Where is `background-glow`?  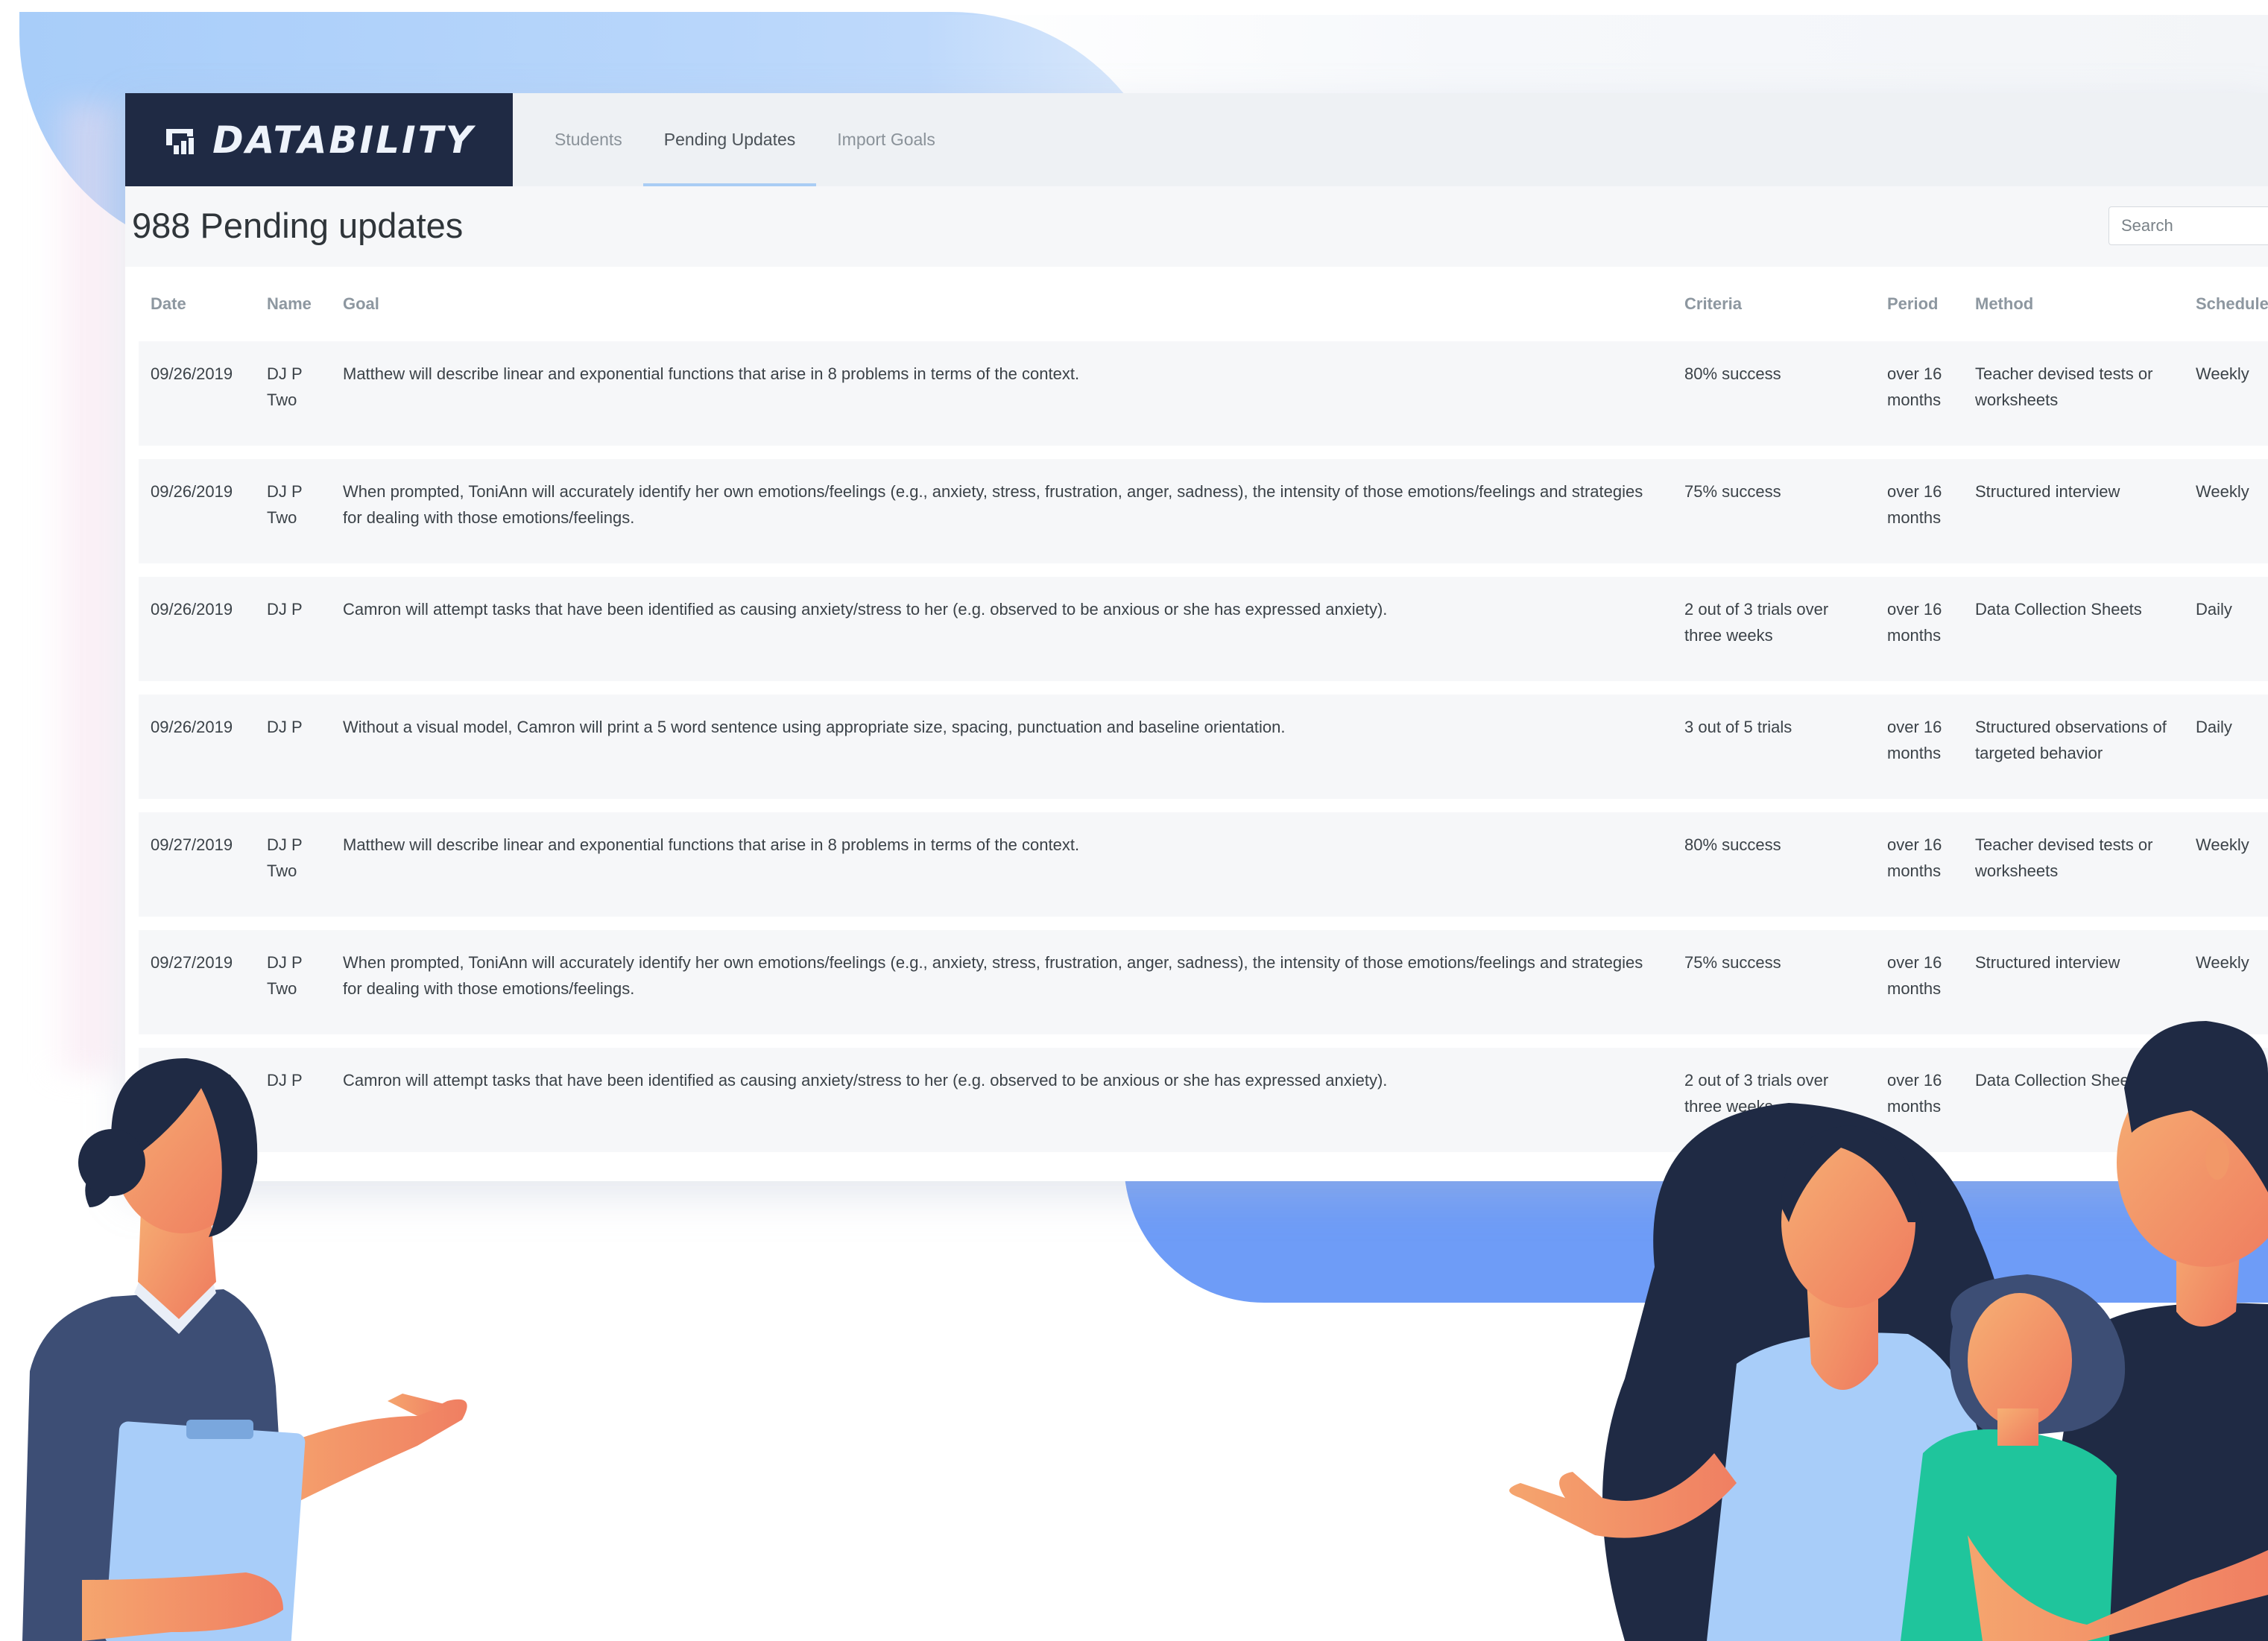
background-glow is located at coordinates (90, 588).